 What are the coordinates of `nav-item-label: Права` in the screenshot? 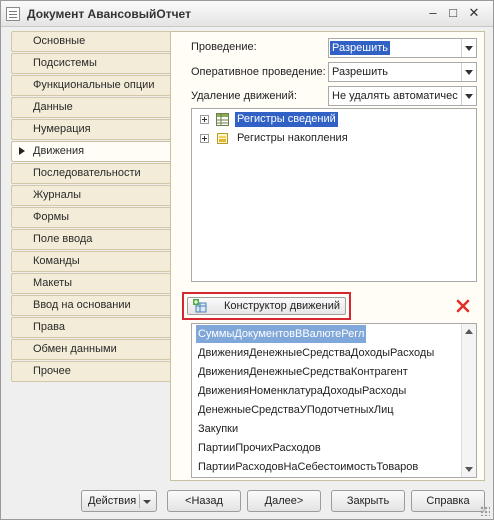 It's located at (49, 327).